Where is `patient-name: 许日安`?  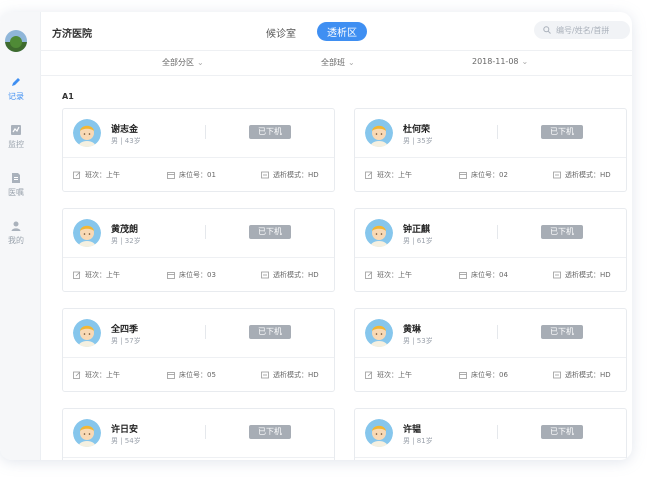 patient-name: 许日安 is located at coordinates (125, 430).